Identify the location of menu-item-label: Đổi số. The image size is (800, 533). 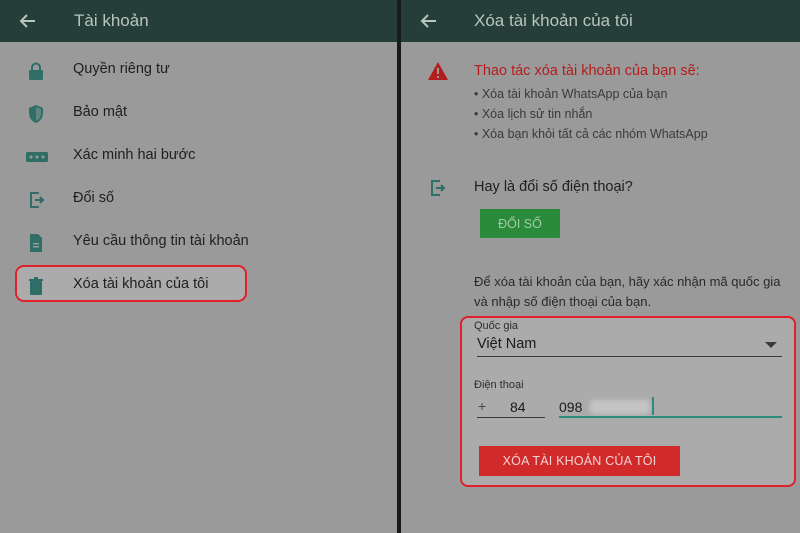
(94, 198).